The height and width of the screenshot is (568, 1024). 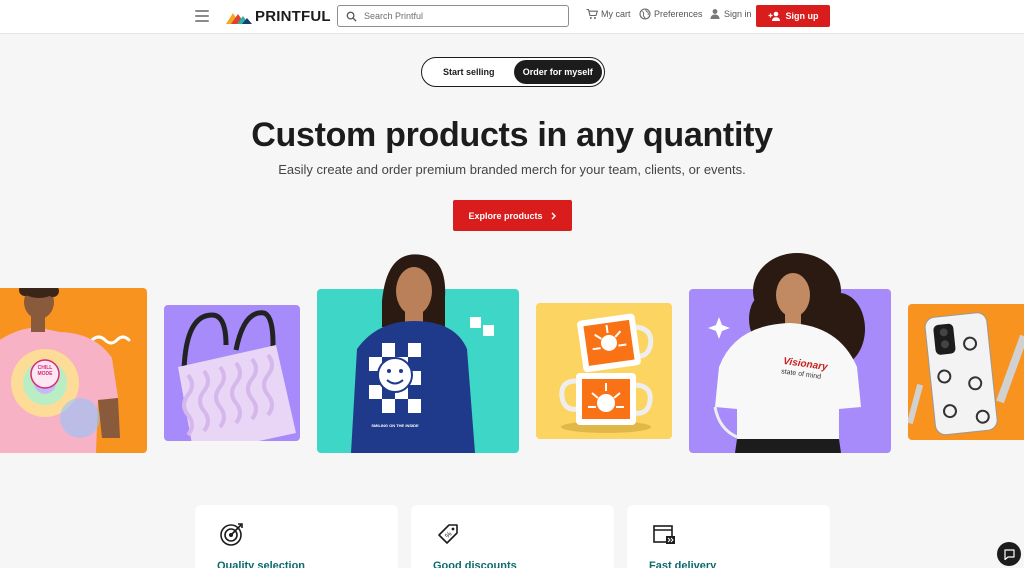 What do you see at coordinates (715, 14) in the screenshot?
I see `user-icon` at bounding box center [715, 14].